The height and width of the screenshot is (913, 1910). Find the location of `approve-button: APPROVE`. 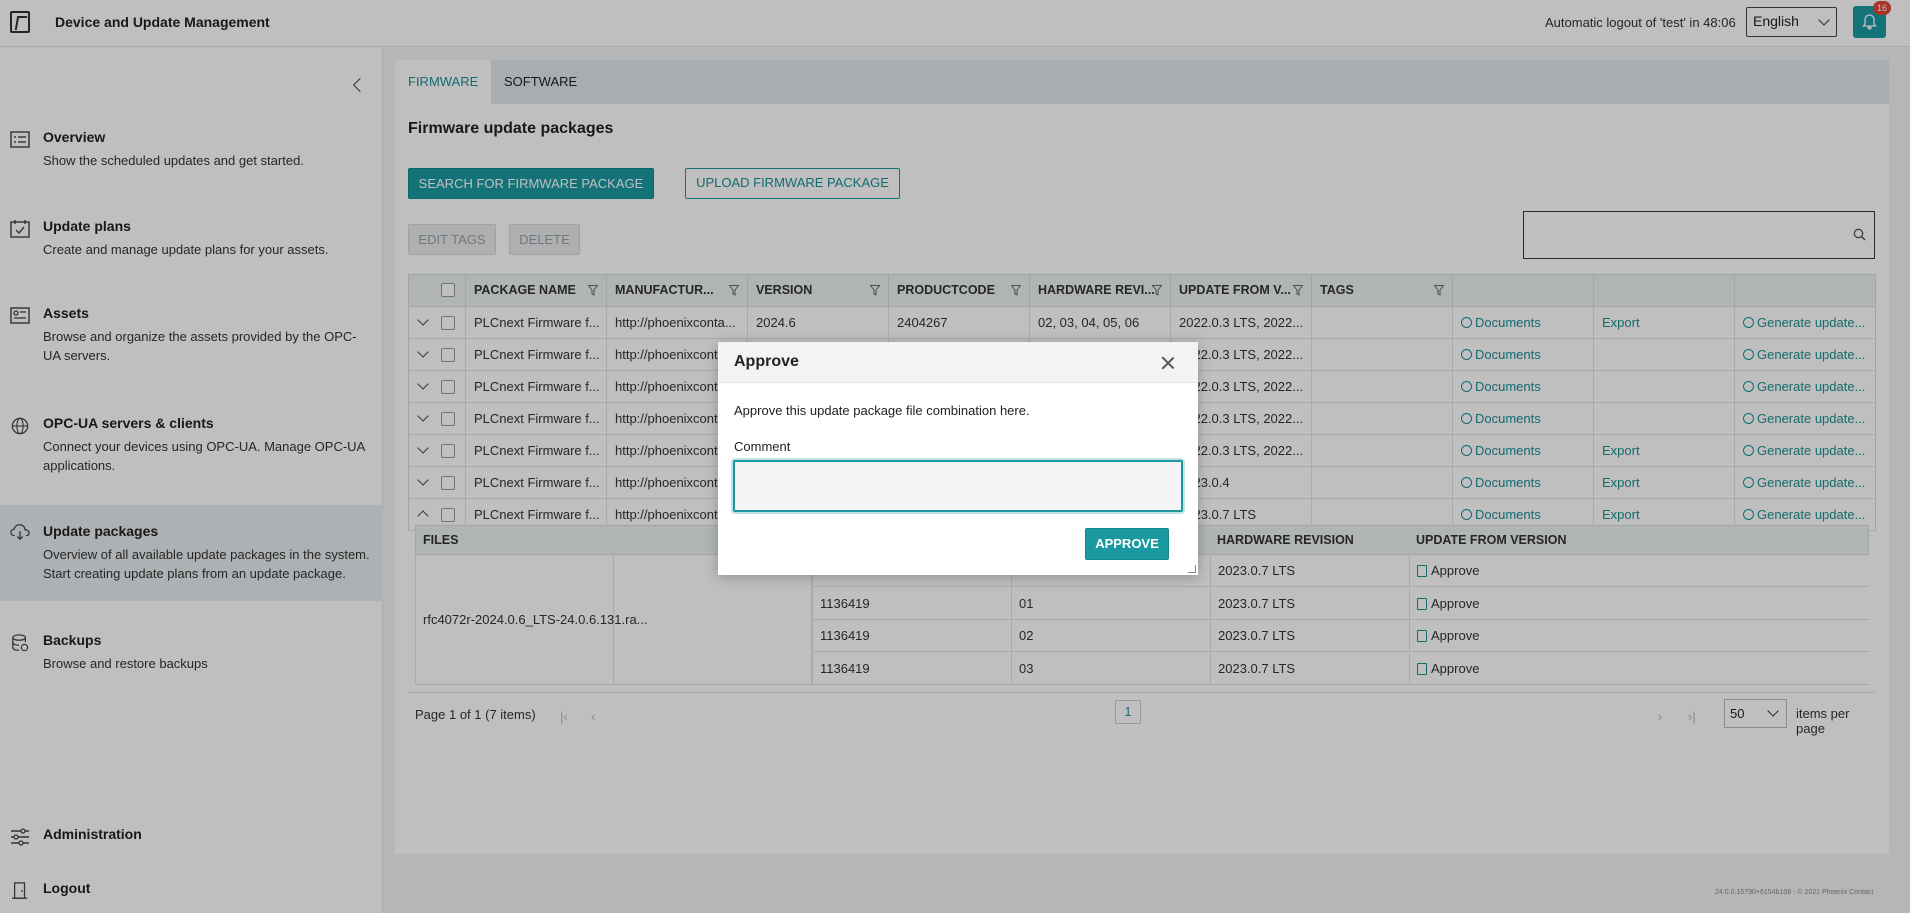

approve-button: APPROVE is located at coordinates (1127, 544).